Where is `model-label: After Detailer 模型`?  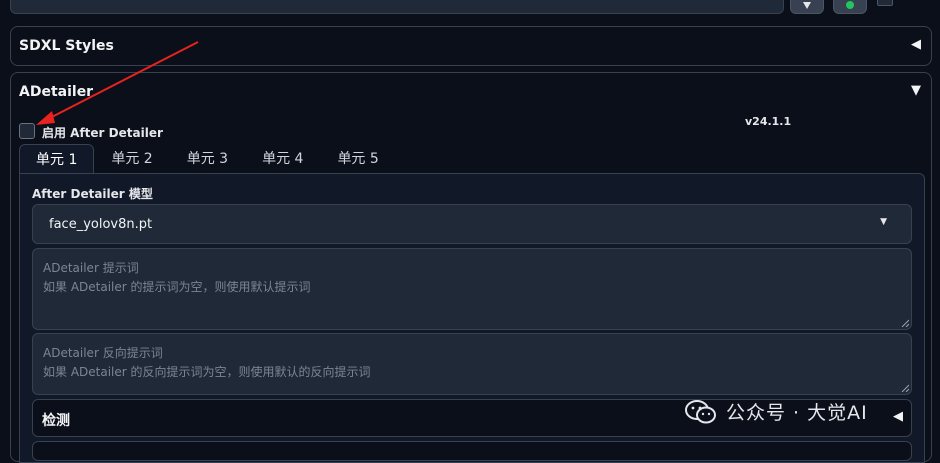
model-label: After Detailer 模型 is located at coordinates (92, 194).